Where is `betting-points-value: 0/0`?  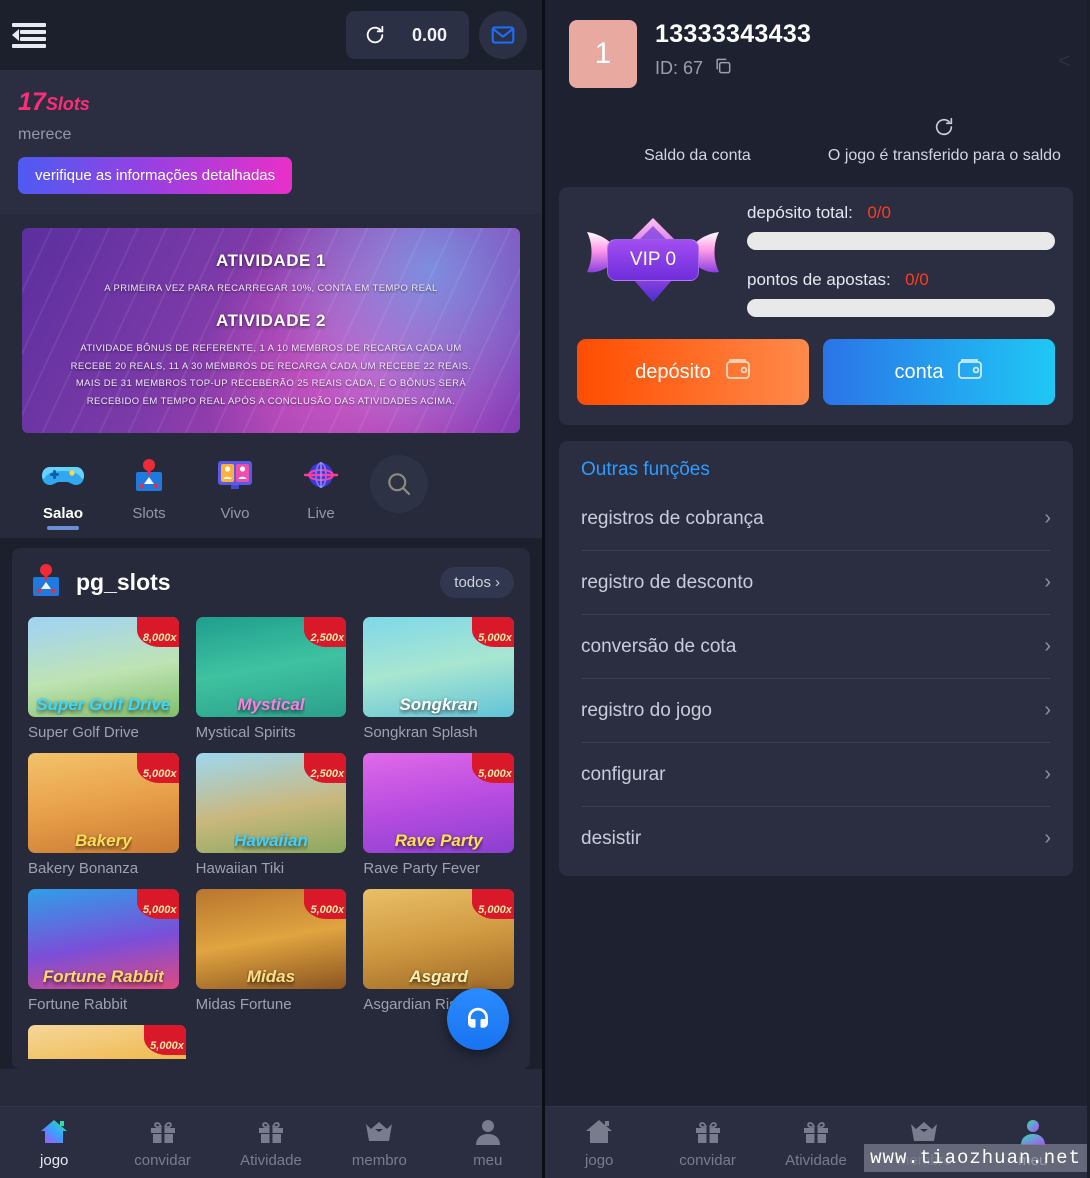
betting-points-value: 0/0 is located at coordinates (917, 279).